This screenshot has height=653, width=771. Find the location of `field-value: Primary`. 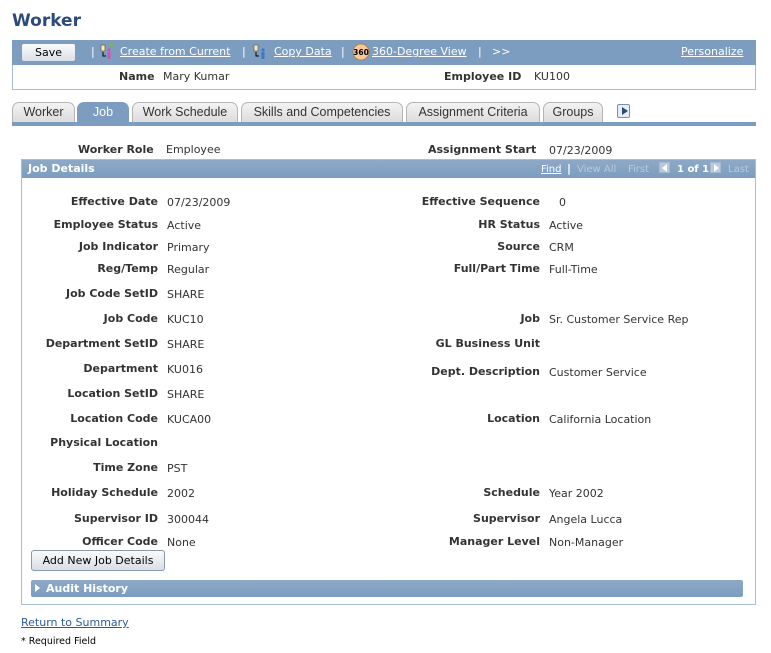

field-value: Primary is located at coordinates (188, 247).